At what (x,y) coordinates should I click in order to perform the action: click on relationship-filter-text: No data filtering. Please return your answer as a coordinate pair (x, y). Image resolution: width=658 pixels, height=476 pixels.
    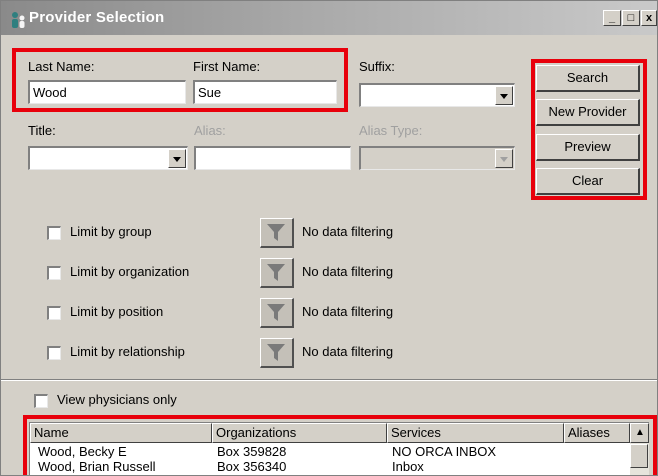
    Looking at the image, I should click on (348, 351).